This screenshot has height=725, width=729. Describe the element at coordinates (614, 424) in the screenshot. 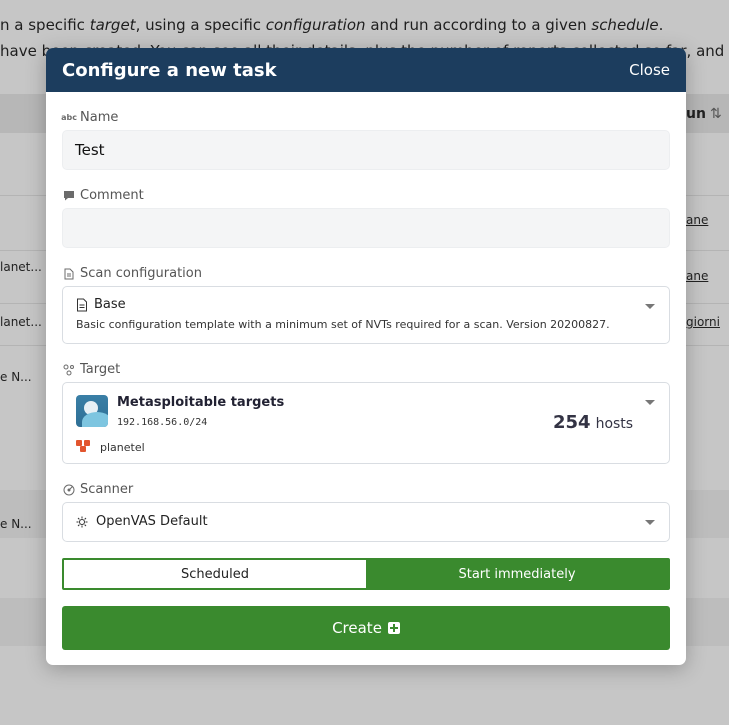

I see `hosts-label: hosts` at that location.